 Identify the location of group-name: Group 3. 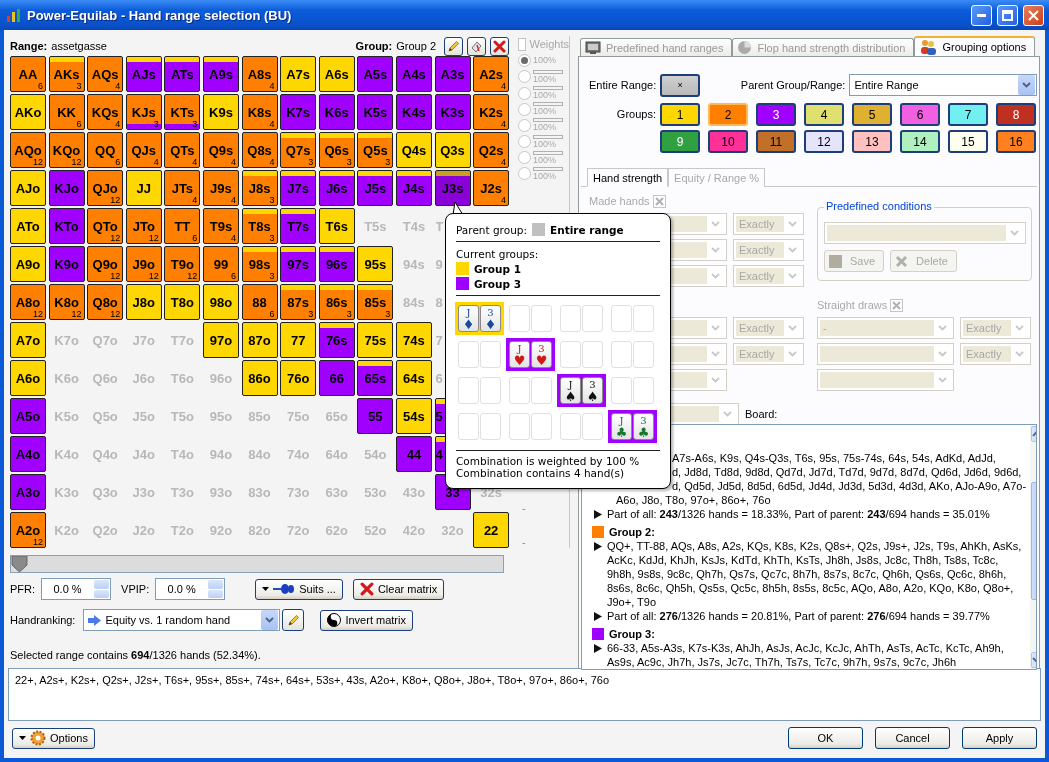
(497, 283).